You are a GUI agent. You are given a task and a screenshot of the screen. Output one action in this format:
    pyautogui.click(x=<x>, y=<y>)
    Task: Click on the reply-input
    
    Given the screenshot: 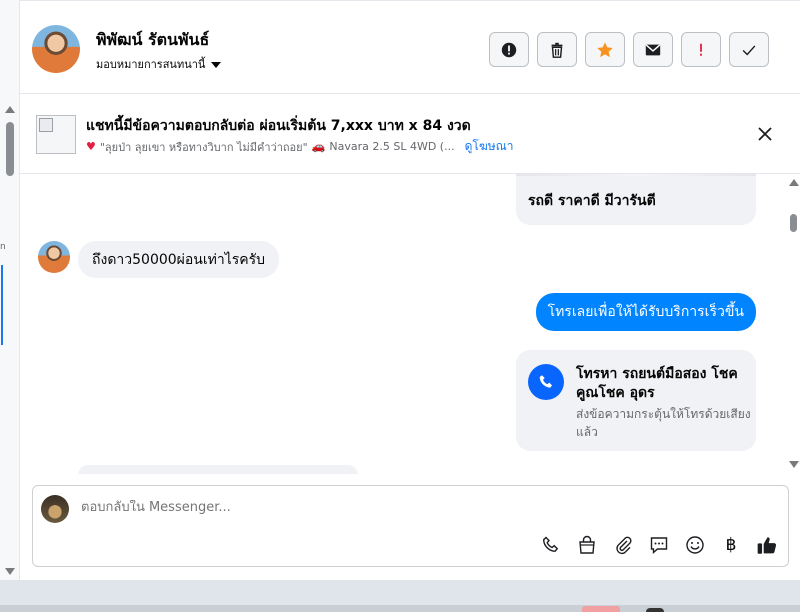 What is the action you would take?
    pyautogui.click(x=381, y=507)
    